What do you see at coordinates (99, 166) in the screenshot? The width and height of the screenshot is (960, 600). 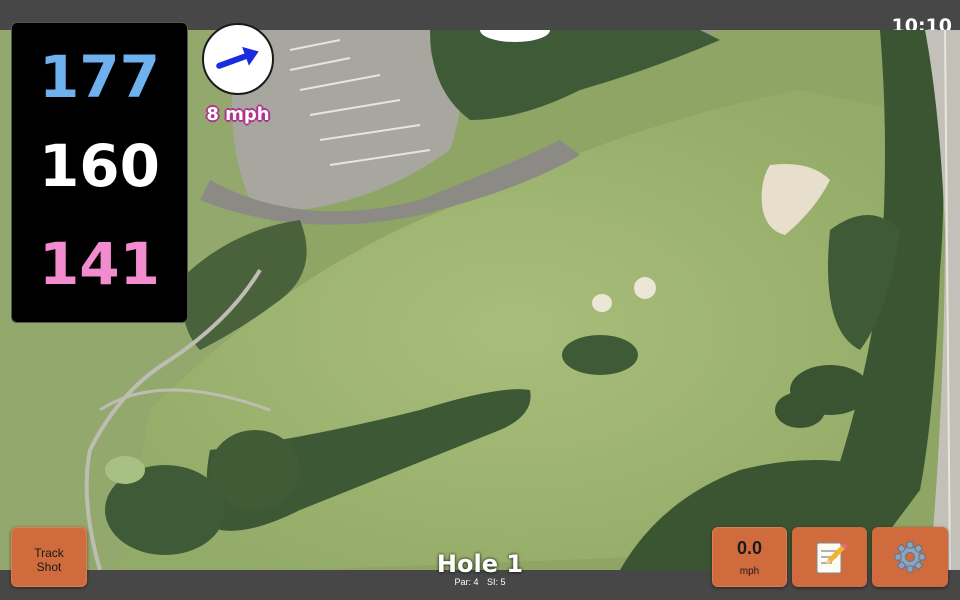 I see `distance-middle: 160` at bounding box center [99, 166].